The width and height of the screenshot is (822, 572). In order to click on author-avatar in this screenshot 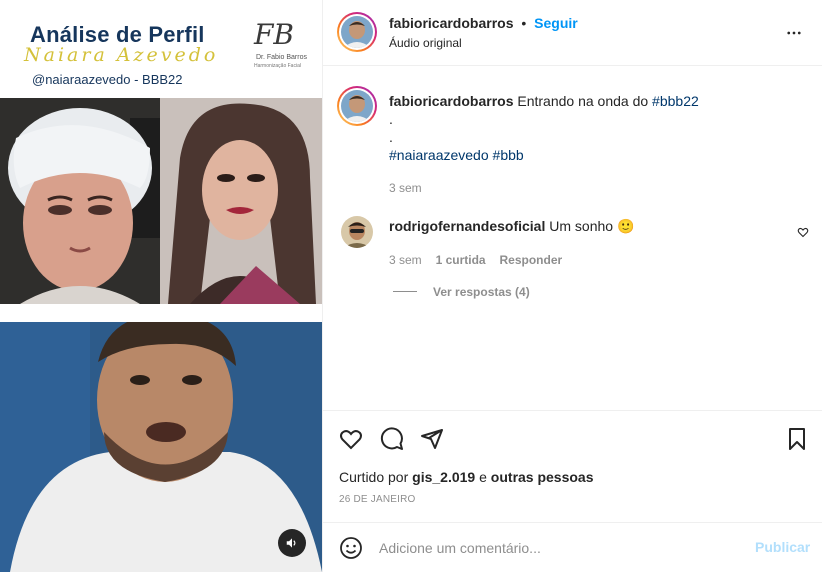, I will do `click(357, 32)`.